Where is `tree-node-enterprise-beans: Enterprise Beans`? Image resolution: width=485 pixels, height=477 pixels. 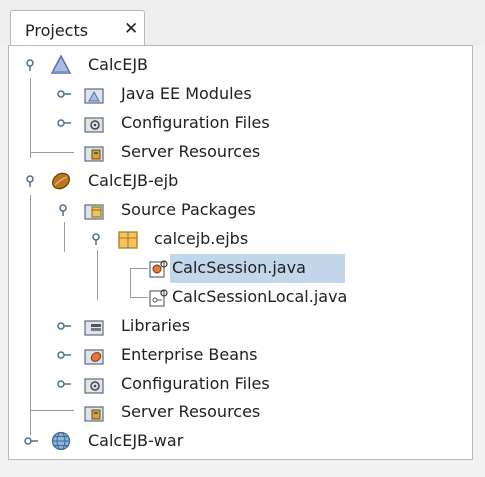 tree-node-enterprise-beans: Enterprise Beans is located at coordinates (200, 355).